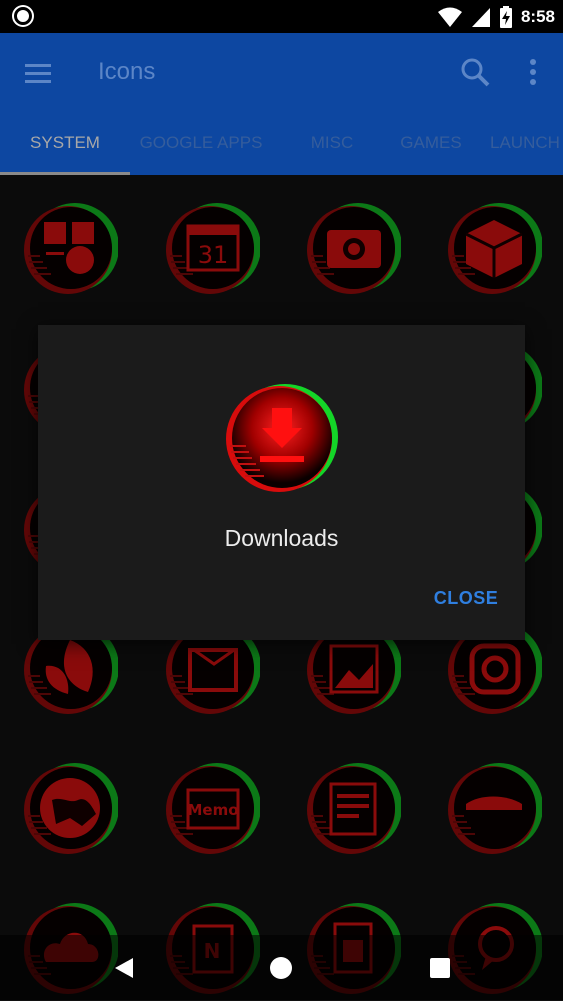  Describe the element at coordinates (496, 17) in the screenshot. I see `status-icons: 8:58` at that location.